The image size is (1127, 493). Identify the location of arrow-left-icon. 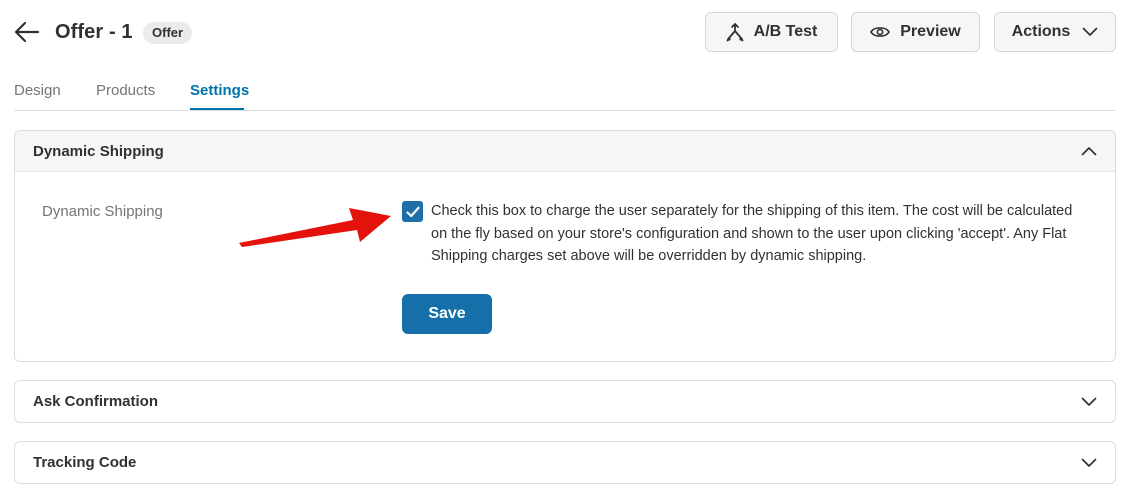
(27, 32).